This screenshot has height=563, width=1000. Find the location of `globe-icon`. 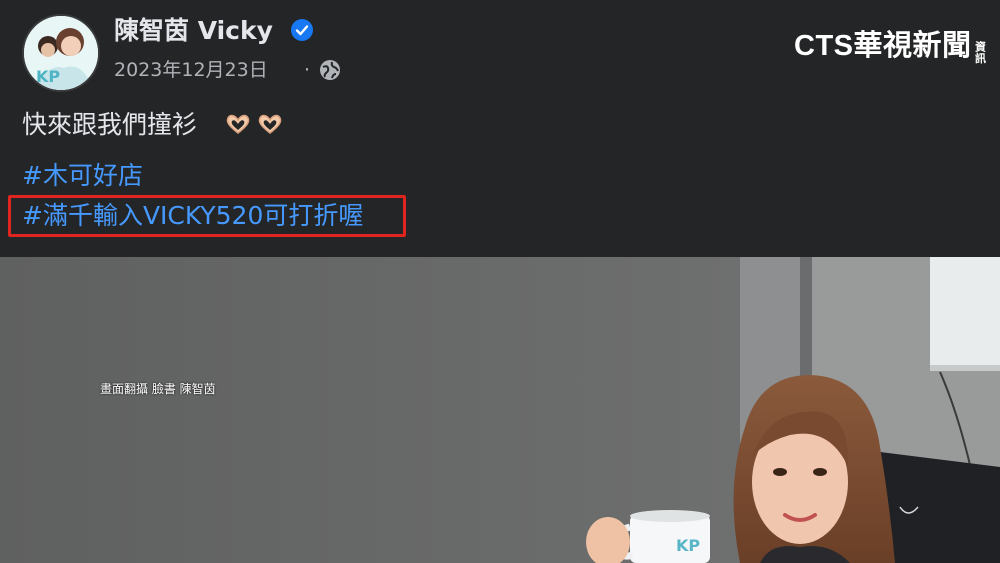

globe-icon is located at coordinates (330, 70).